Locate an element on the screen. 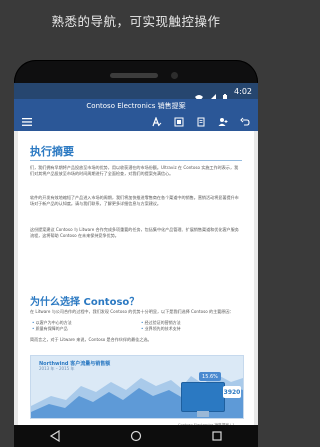  recents-icon is located at coordinates (217, 436).